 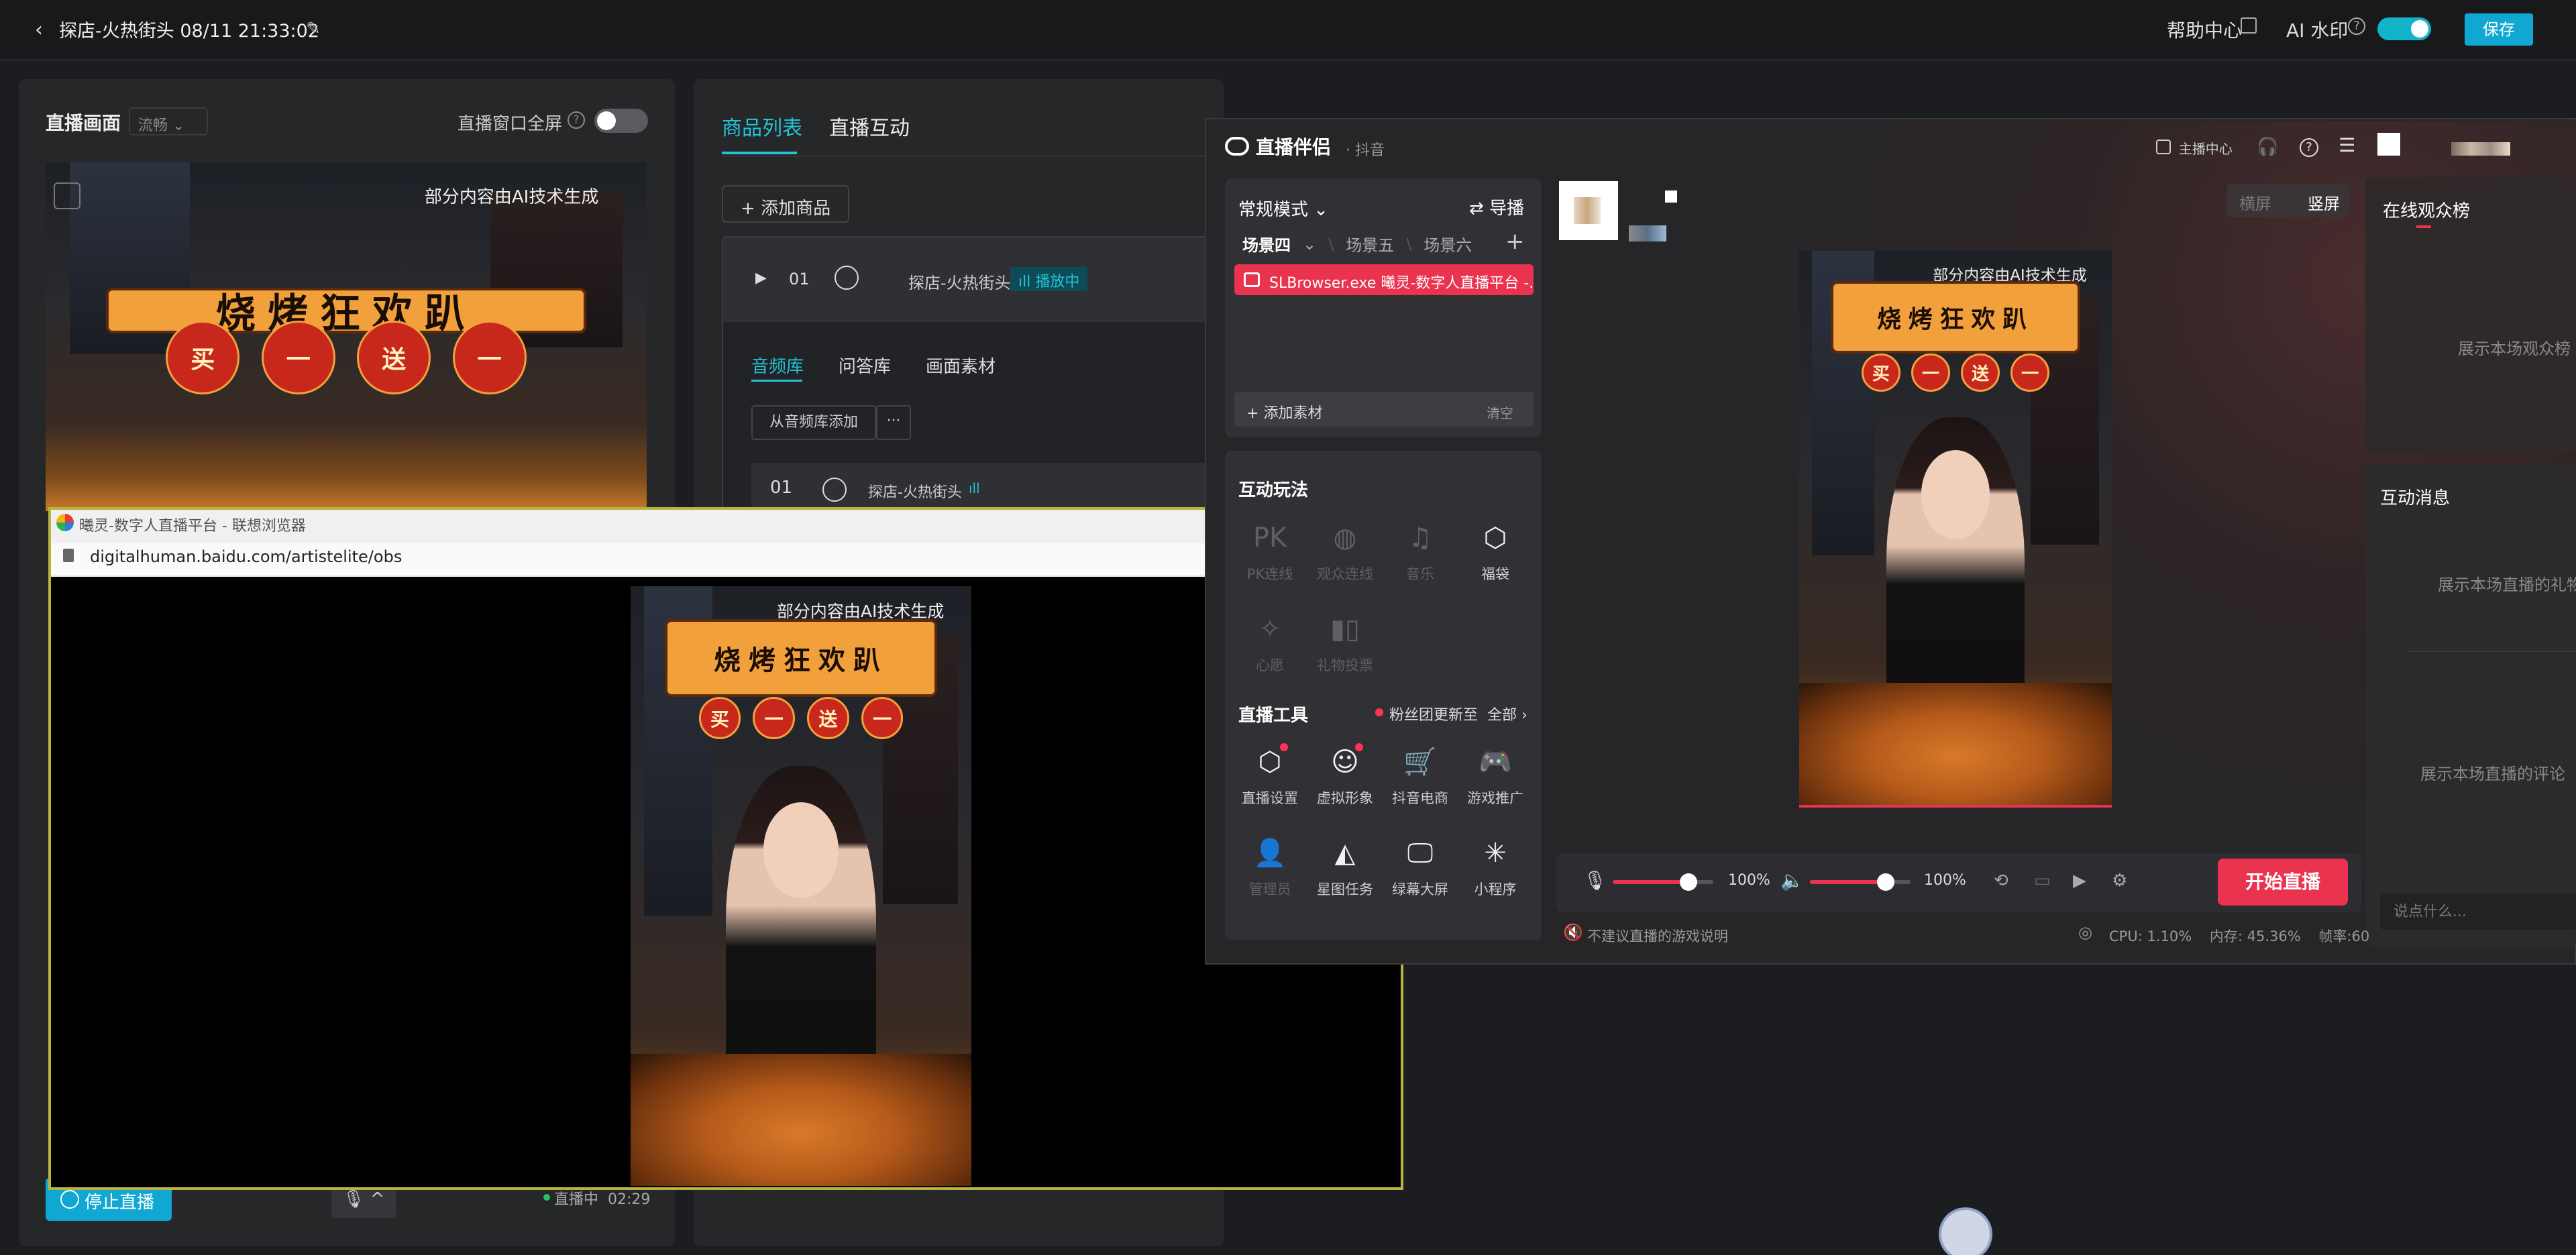 I want to click on fan-update-text: 粉丝团更新至, so click(x=1433, y=715).